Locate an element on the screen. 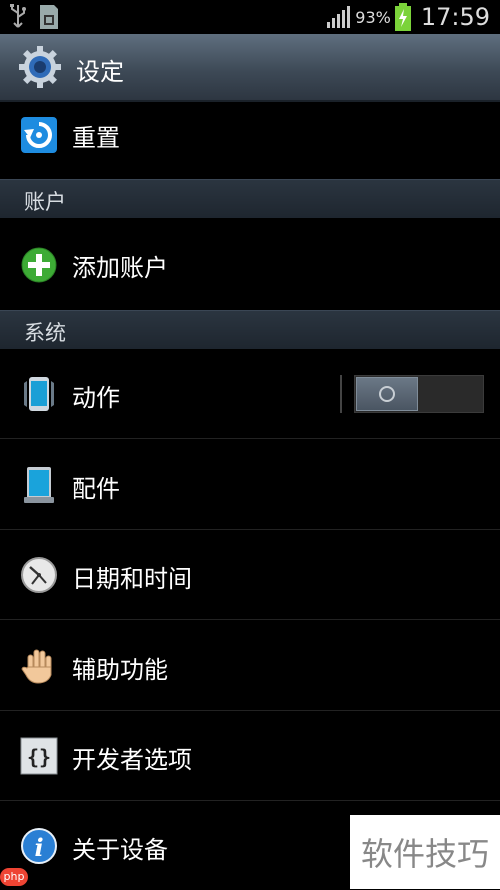 This screenshot has width=500, height=890. settings-item-label: 重置 is located at coordinates (96, 138).